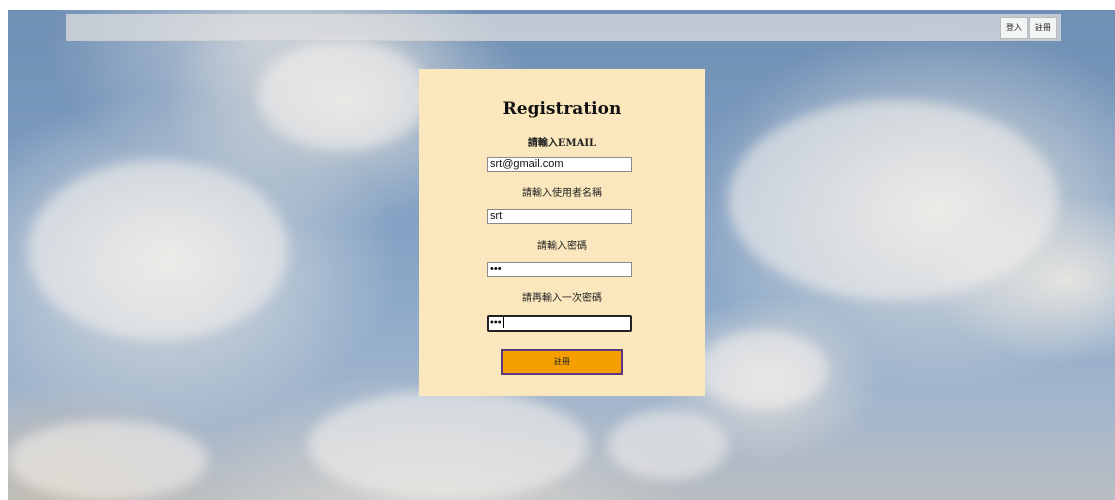 This screenshot has width=1115, height=500. I want to click on confirm-password-value: •••, so click(496, 322).